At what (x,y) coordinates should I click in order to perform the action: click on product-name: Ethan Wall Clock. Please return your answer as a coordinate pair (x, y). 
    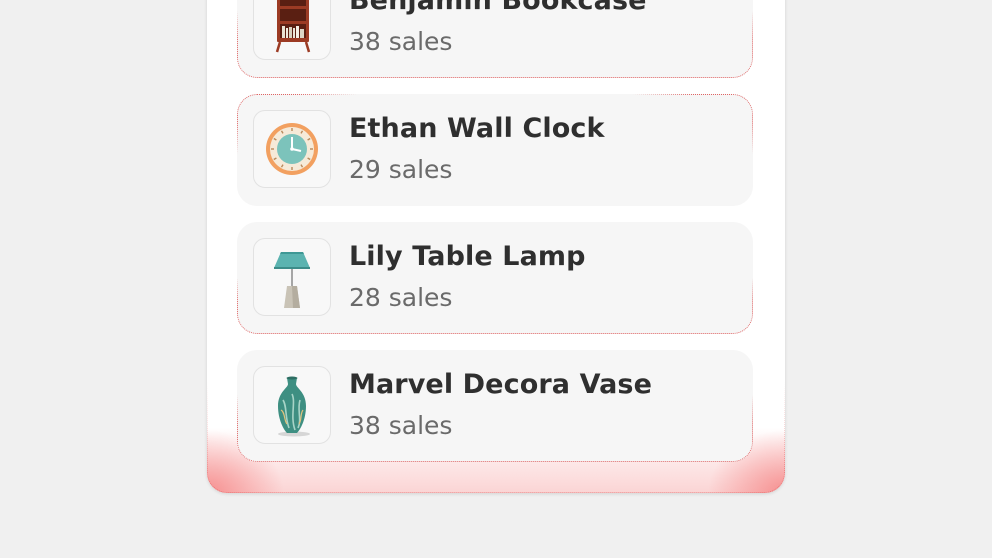
    Looking at the image, I should click on (477, 128).